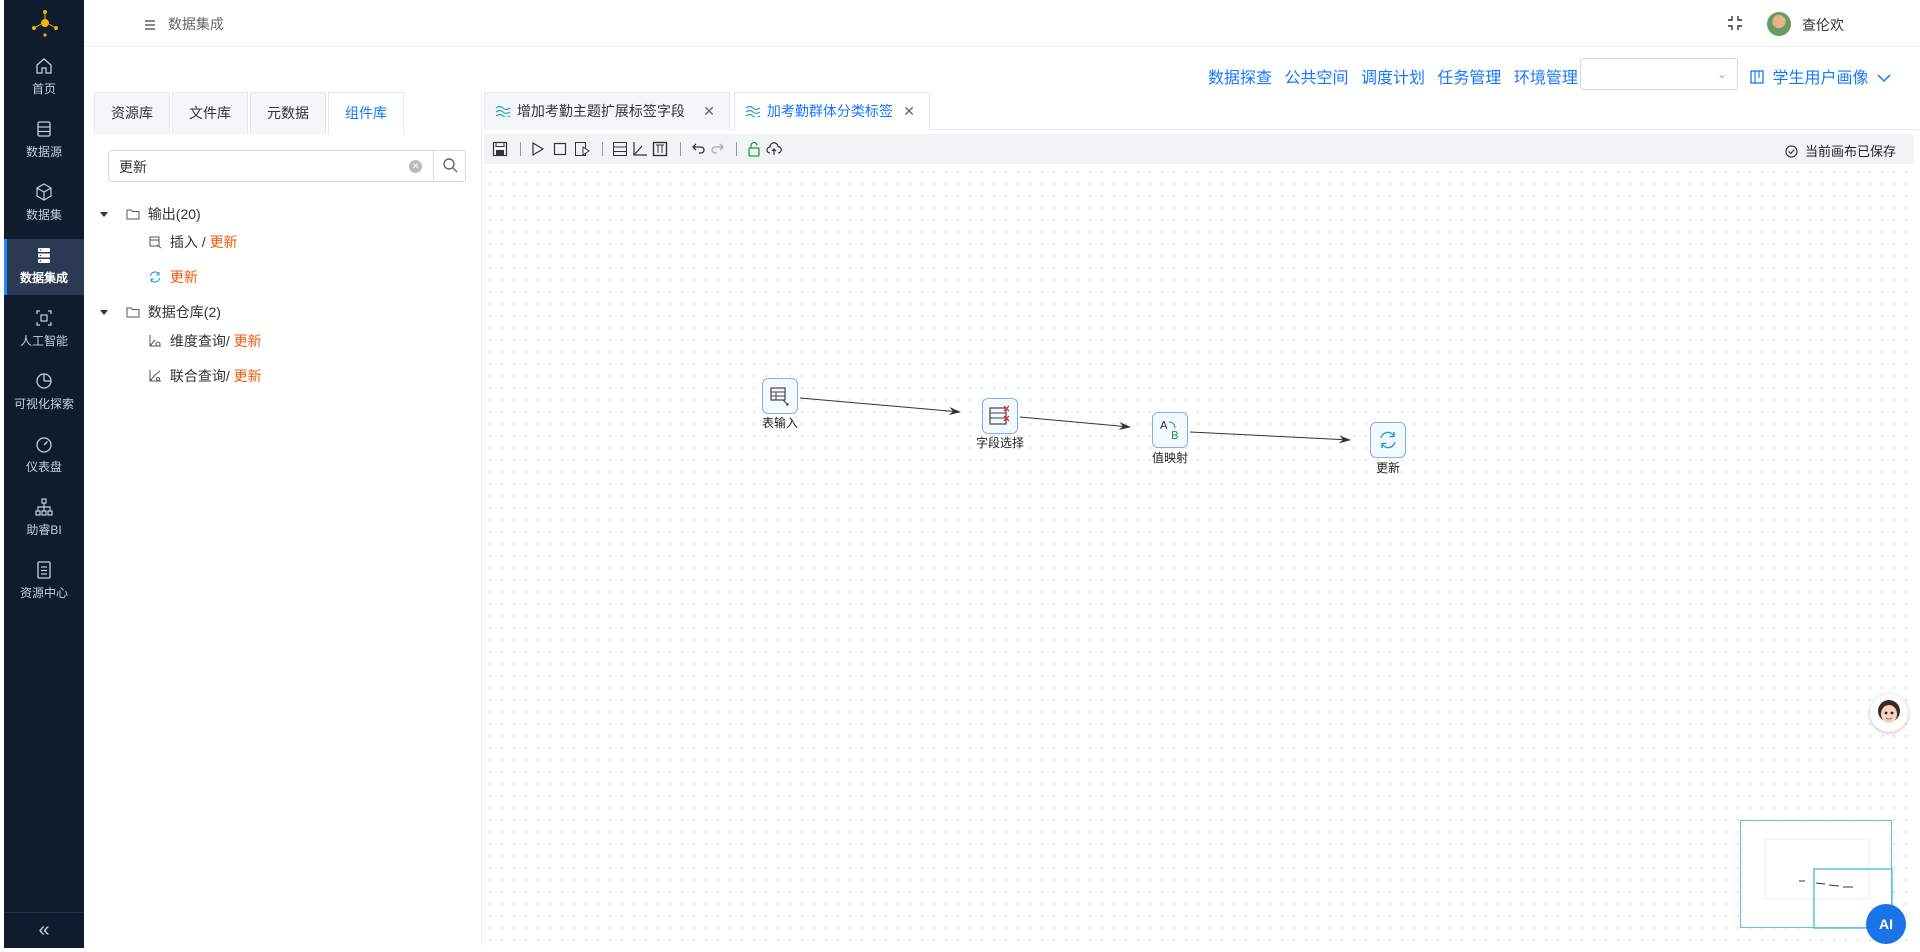 This screenshot has height=952, width=1920. What do you see at coordinates (44, 318) in the screenshot?
I see `ai-scan-icon` at bounding box center [44, 318].